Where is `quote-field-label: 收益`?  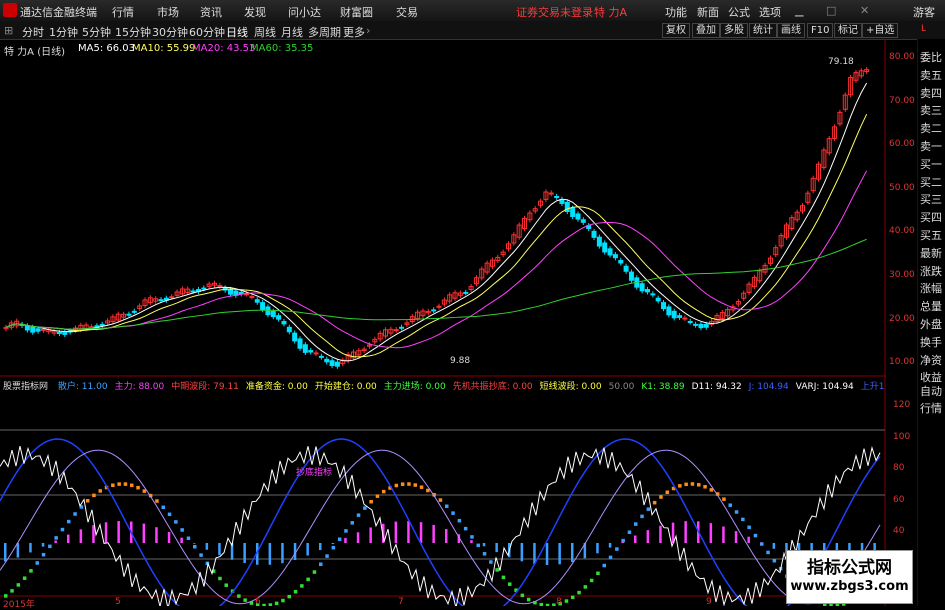
quote-field-label: 收益 is located at coordinates (932, 377).